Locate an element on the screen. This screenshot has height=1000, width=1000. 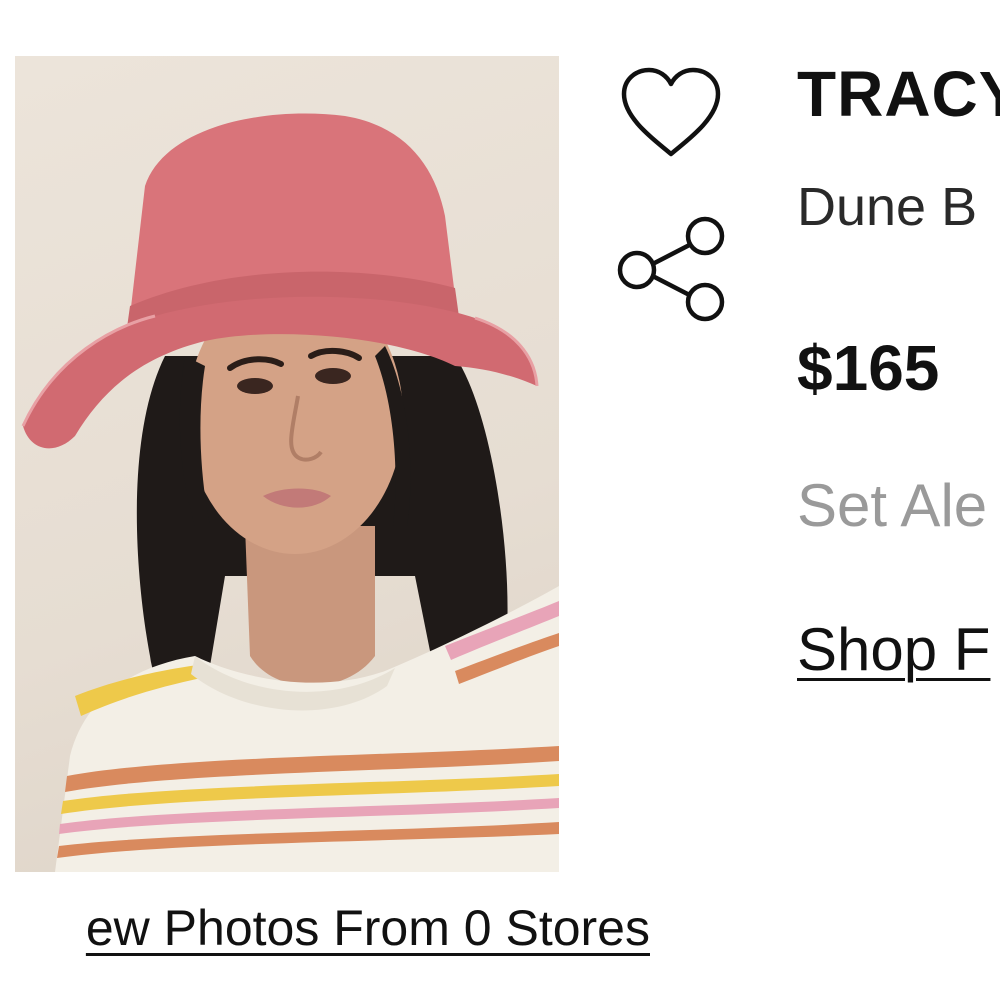
share-icon is located at coordinates (671, 269).